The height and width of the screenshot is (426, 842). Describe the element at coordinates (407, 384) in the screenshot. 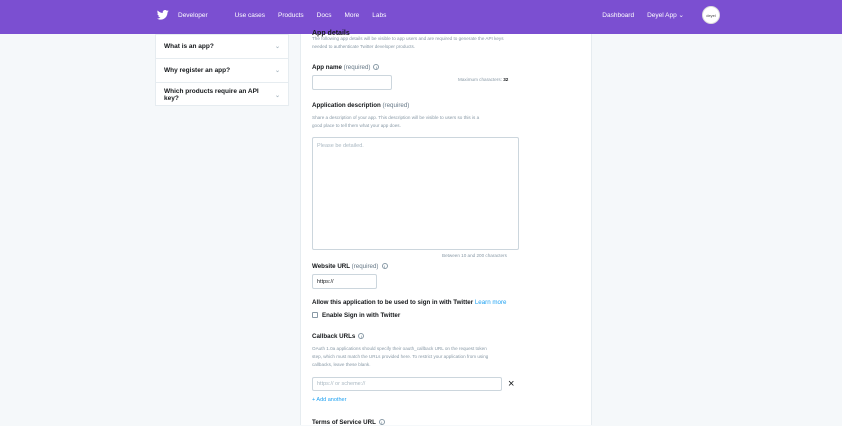

I see `callback-url-input: https:// or scheme://` at that location.